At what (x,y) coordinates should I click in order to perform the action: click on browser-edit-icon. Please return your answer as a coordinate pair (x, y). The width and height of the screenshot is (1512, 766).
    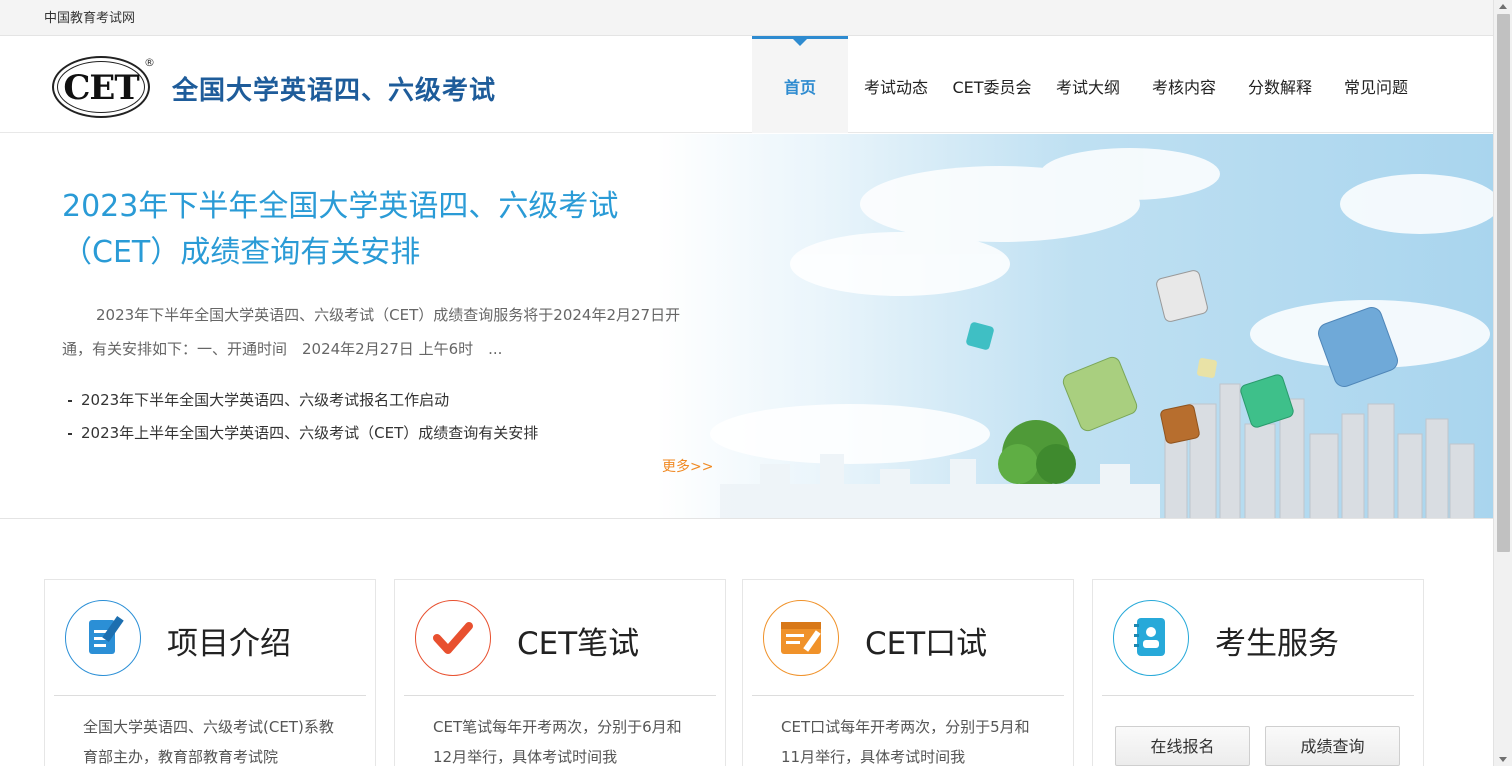
    Looking at the image, I should click on (801, 638).